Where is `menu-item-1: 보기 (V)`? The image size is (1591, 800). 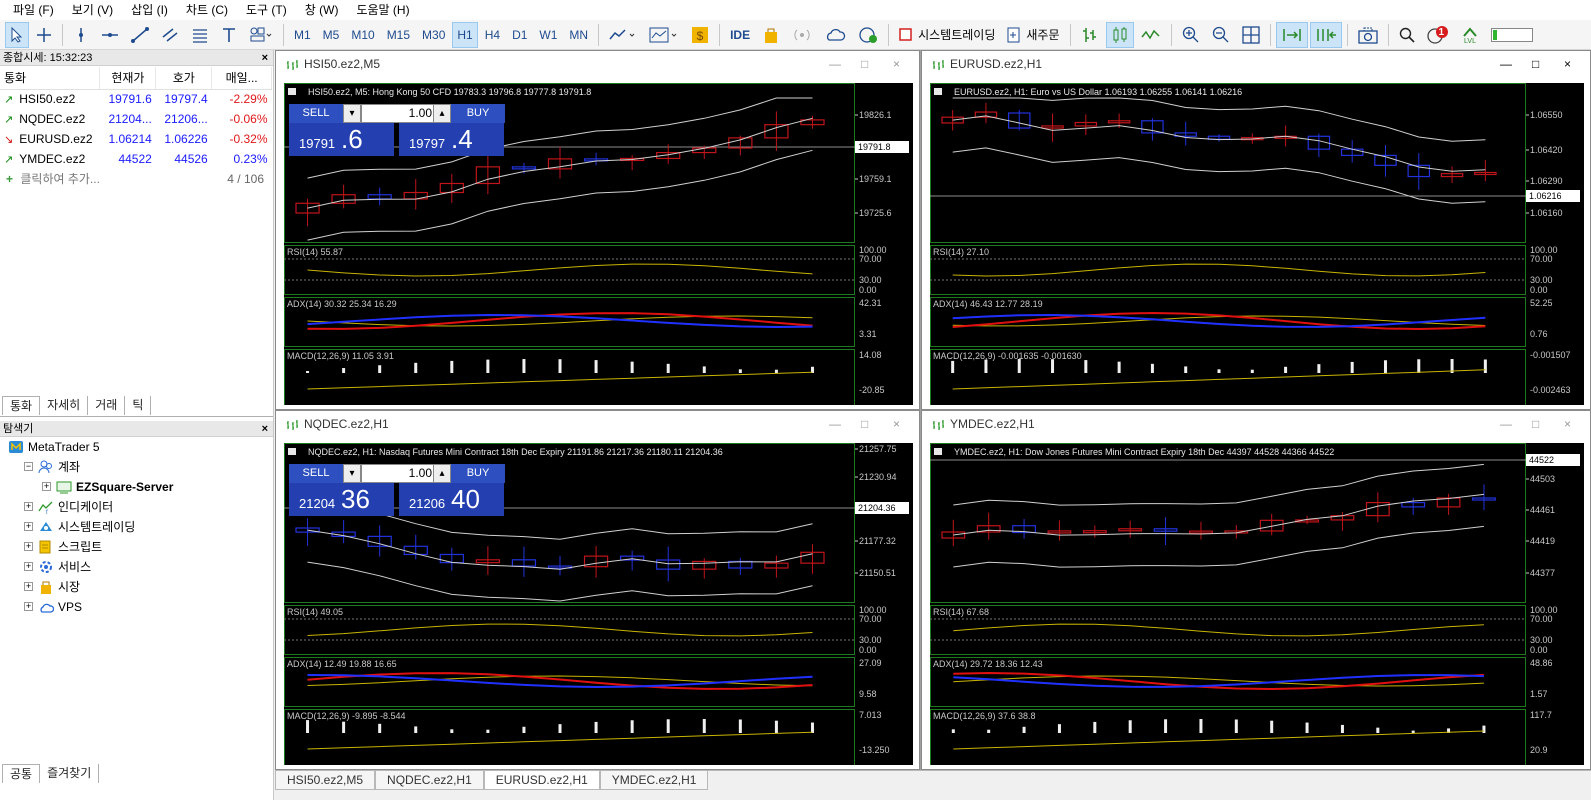 menu-item-1: 보기 (V) is located at coordinates (92, 10).